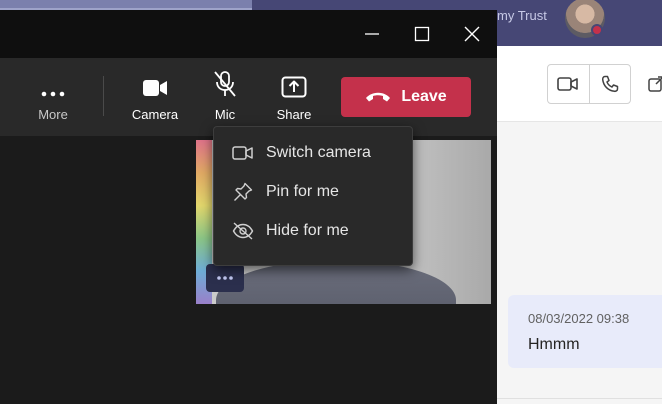  What do you see at coordinates (225, 114) in the screenshot?
I see `mic-label: Mic` at bounding box center [225, 114].